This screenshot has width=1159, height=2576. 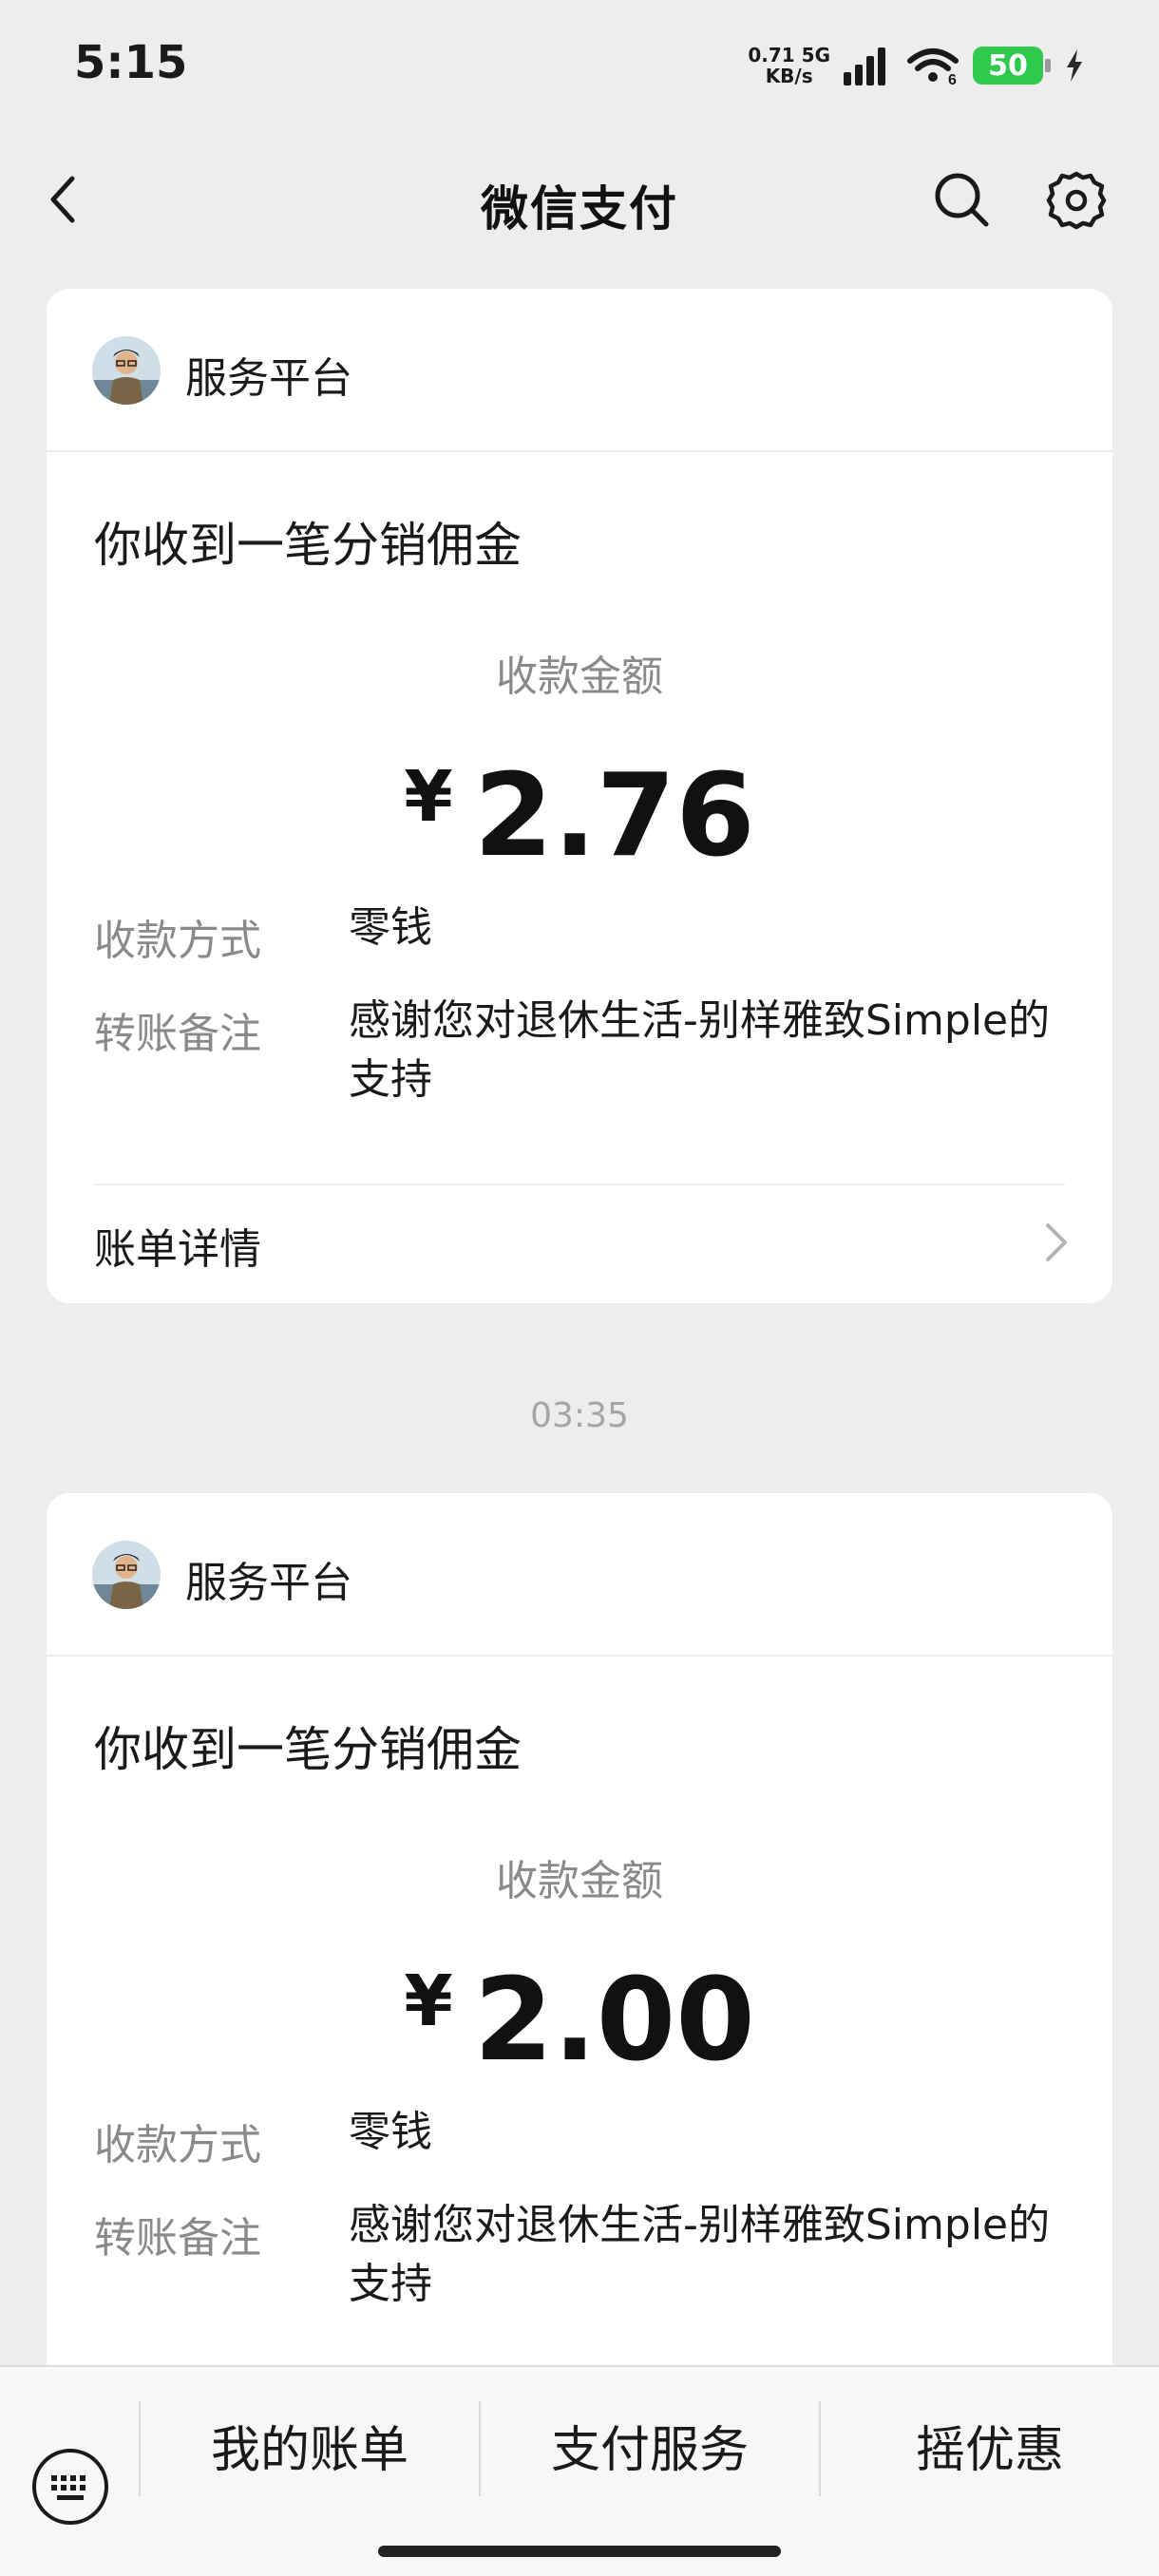 What do you see at coordinates (961, 199) in the screenshot?
I see `search-icon` at bounding box center [961, 199].